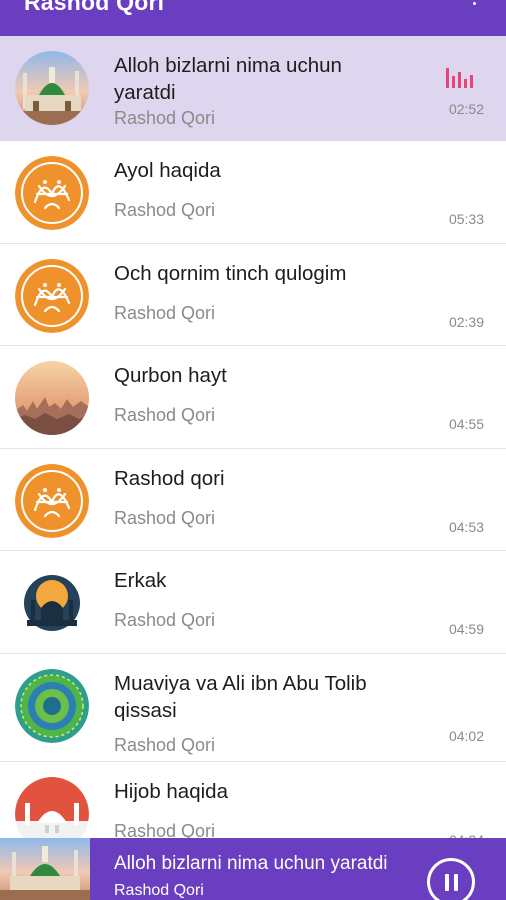  What do you see at coordinates (240, 696) in the screenshot?
I see `track-title: Muaviya va Ali ibn Abu Tolib qissasi` at bounding box center [240, 696].